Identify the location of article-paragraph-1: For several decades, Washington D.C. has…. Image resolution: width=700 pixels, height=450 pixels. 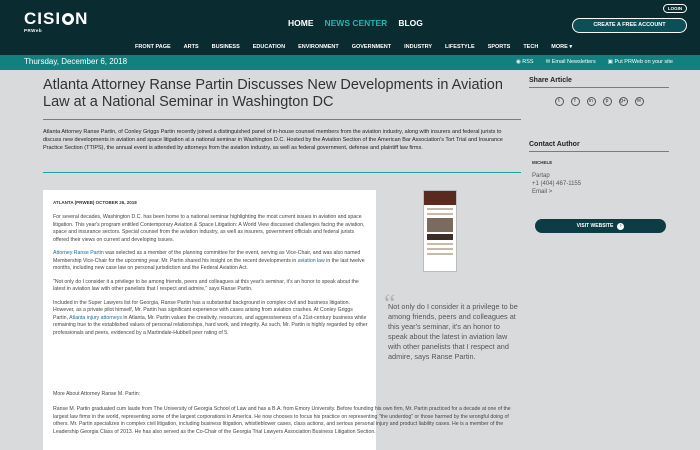
(209, 228).